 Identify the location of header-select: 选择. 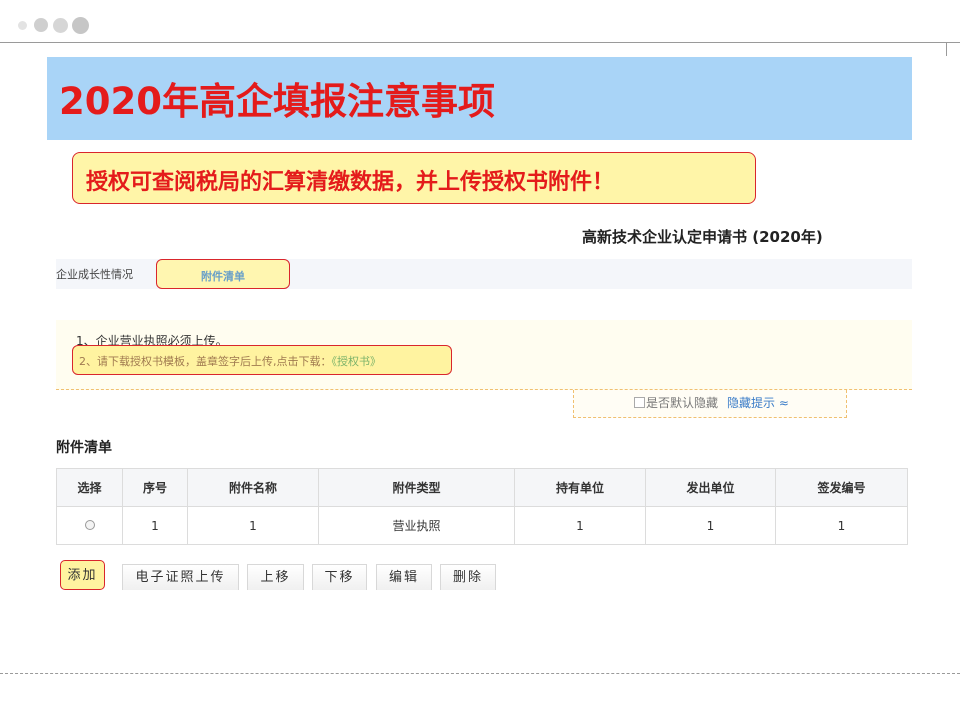
(89, 487).